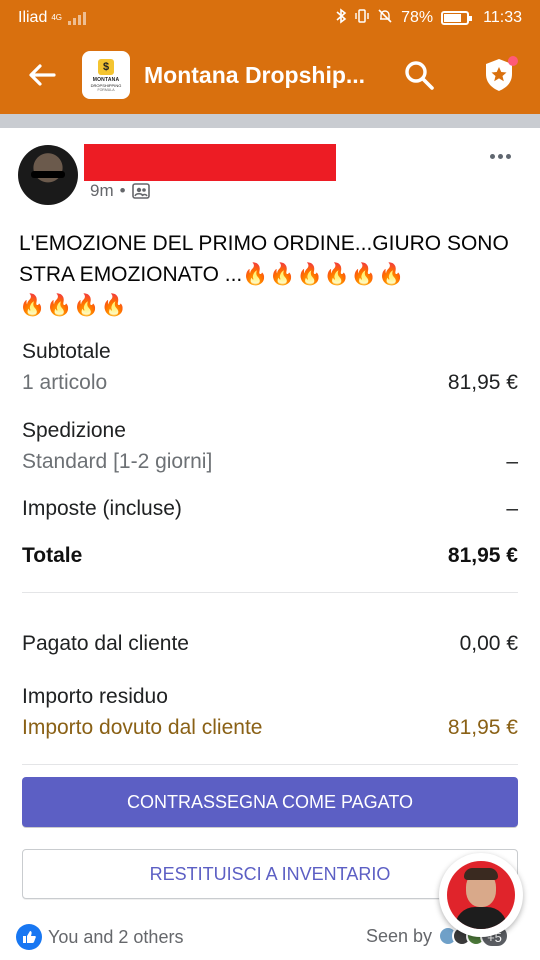 The image size is (540, 960). I want to click on subtotal-label: Subtotale, so click(66, 351).